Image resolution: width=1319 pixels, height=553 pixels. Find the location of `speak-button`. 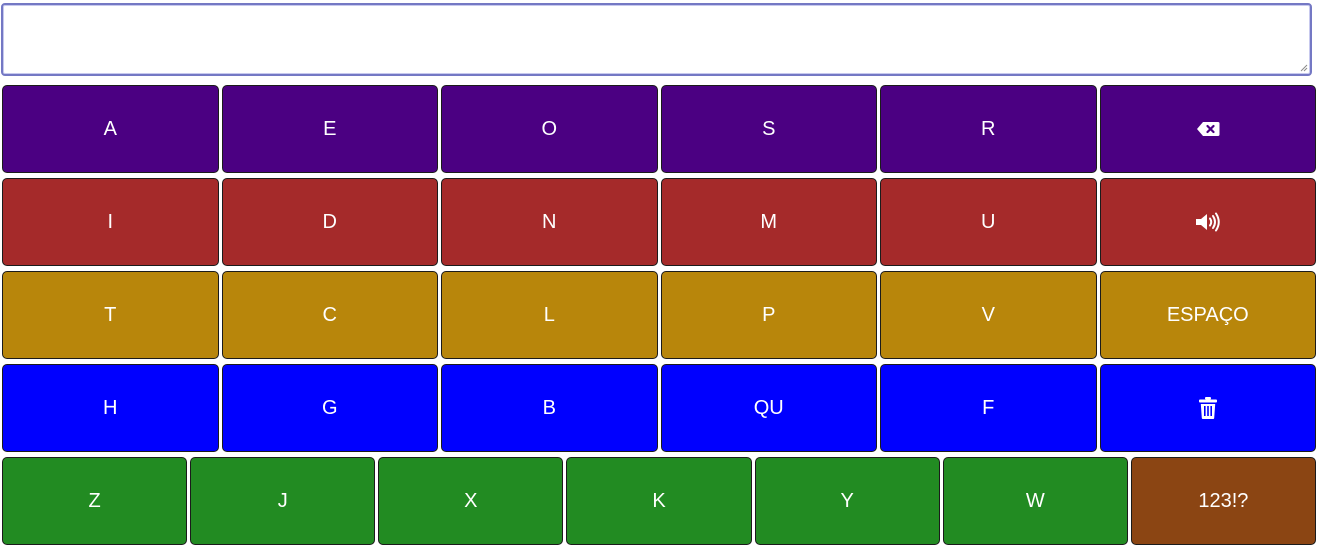

speak-button is located at coordinates (1207, 222).